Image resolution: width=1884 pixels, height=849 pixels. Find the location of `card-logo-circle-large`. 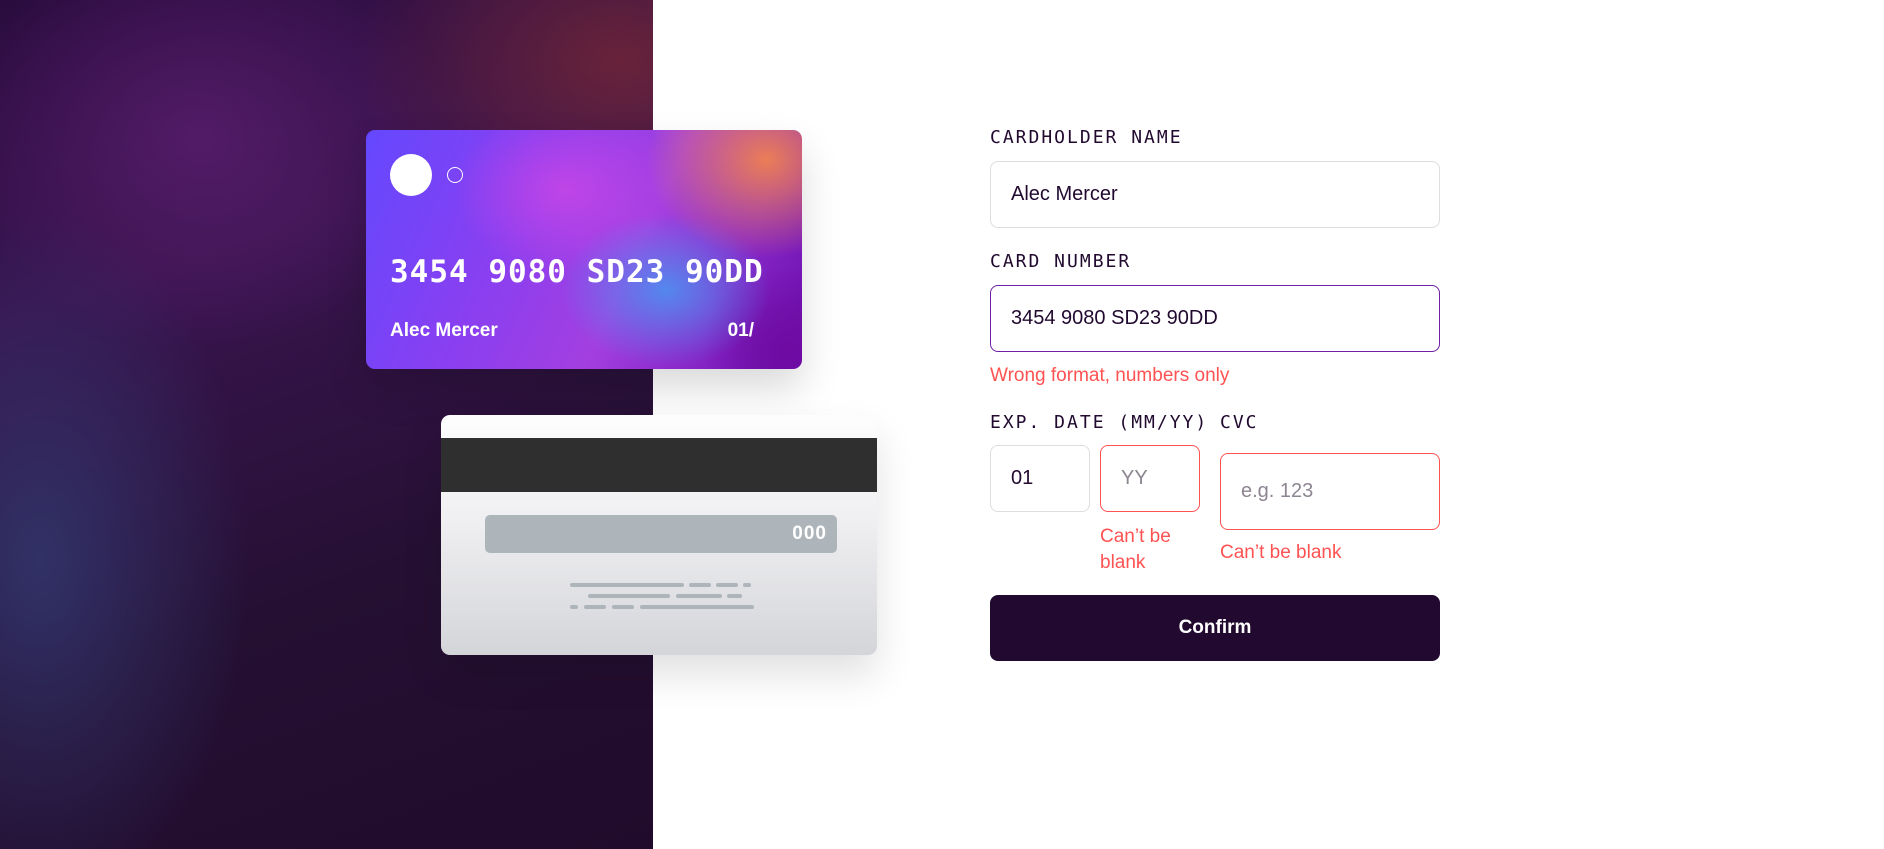

card-logo-circle-large is located at coordinates (411, 175).